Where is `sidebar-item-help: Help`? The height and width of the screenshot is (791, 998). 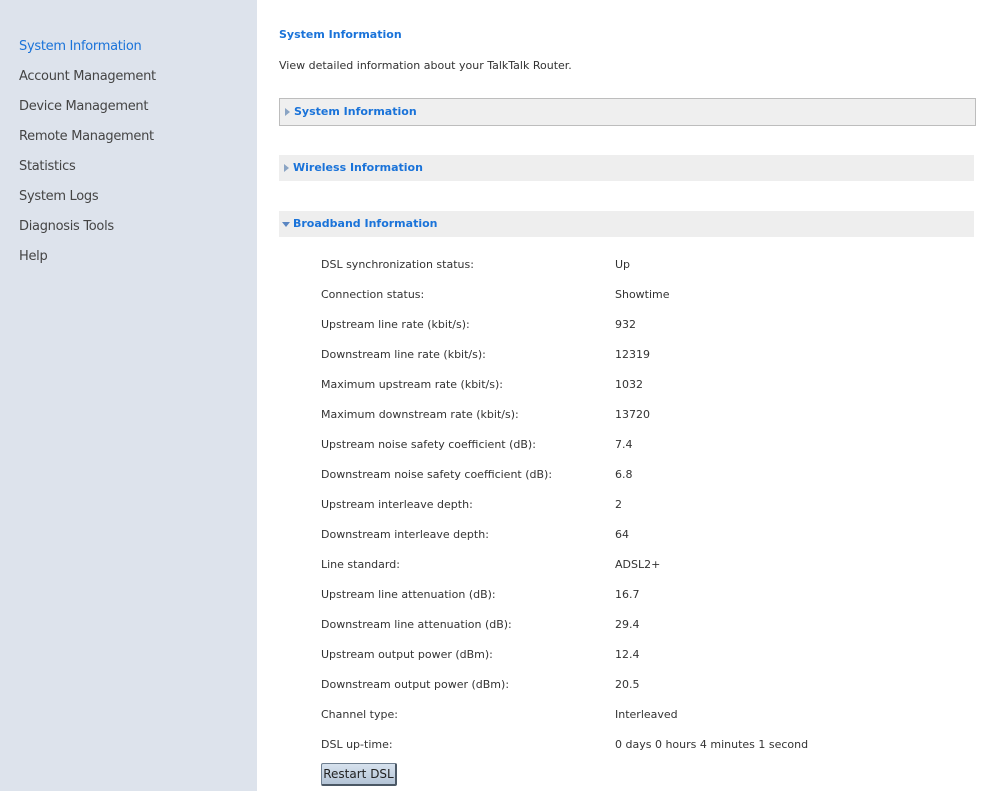
sidebar-item-help: Help is located at coordinates (33, 256).